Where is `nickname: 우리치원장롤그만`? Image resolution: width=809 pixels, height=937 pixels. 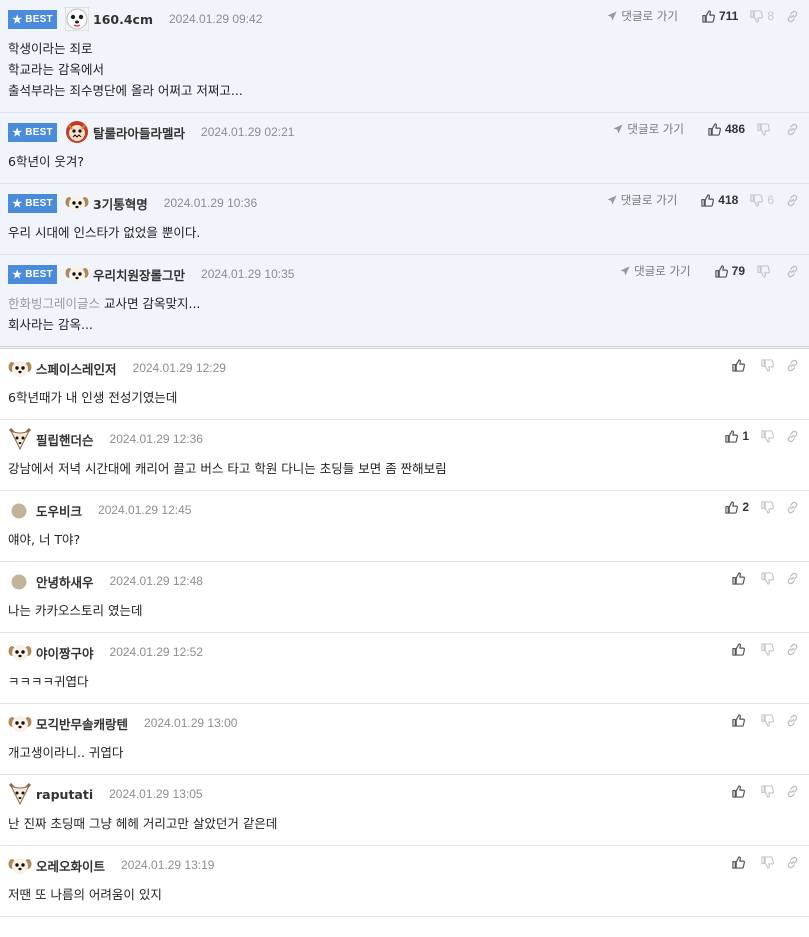
nickname: 우리치원장롤그만 is located at coordinates (139, 274).